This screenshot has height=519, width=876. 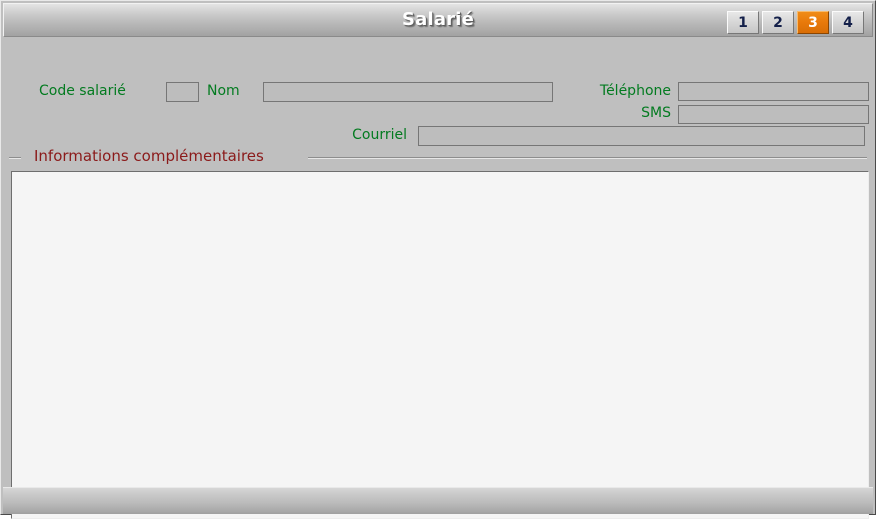 What do you see at coordinates (635, 91) in the screenshot?
I see `telephone-label: Téléphone` at bounding box center [635, 91].